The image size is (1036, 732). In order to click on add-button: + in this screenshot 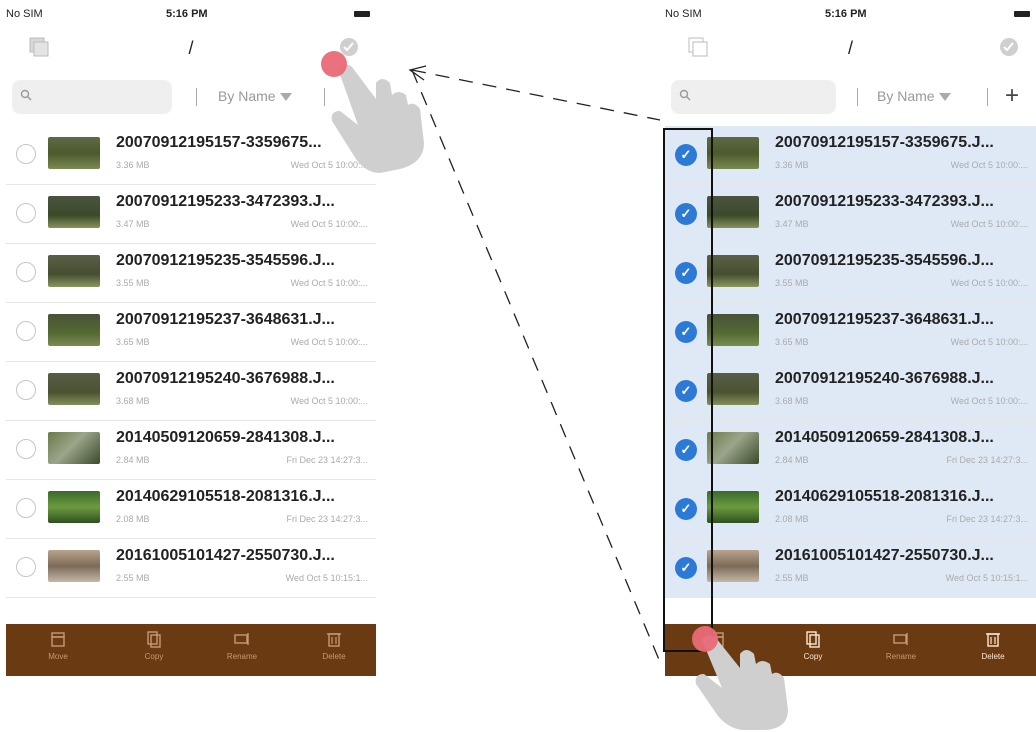, I will do `click(1012, 96)`.